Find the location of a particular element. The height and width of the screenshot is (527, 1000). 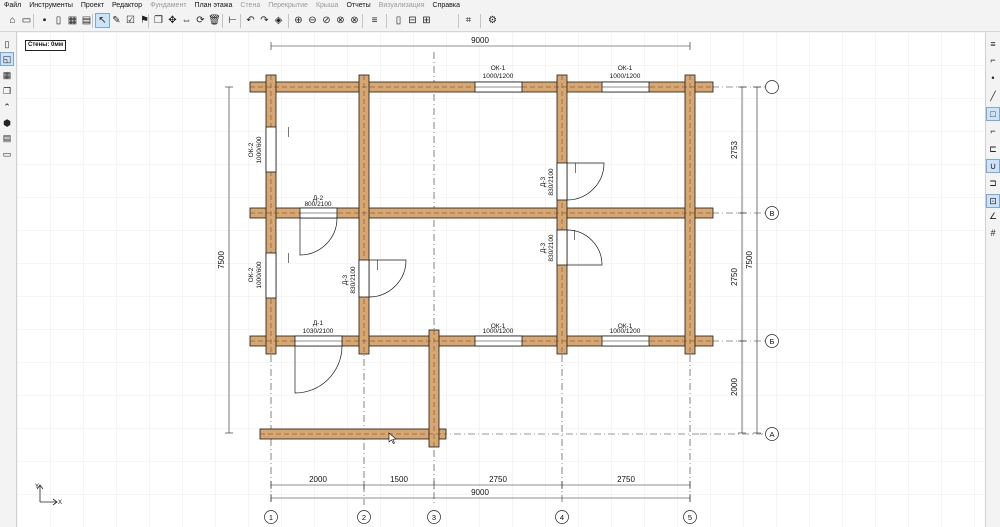

dim-total-top: 9000 is located at coordinates (480, 40).